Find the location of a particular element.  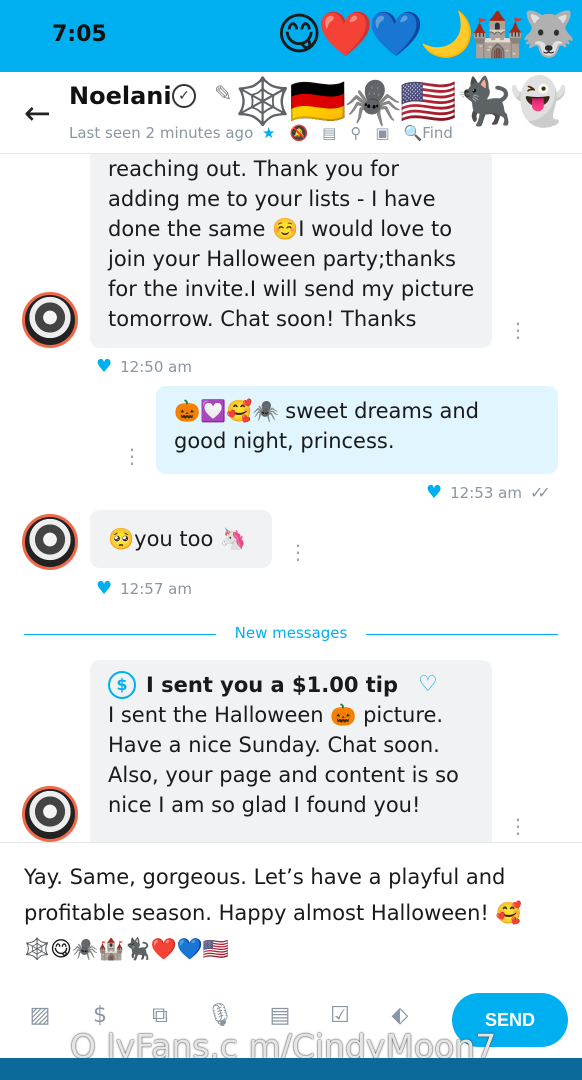

find-button: 🔍Find is located at coordinates (428, 133).